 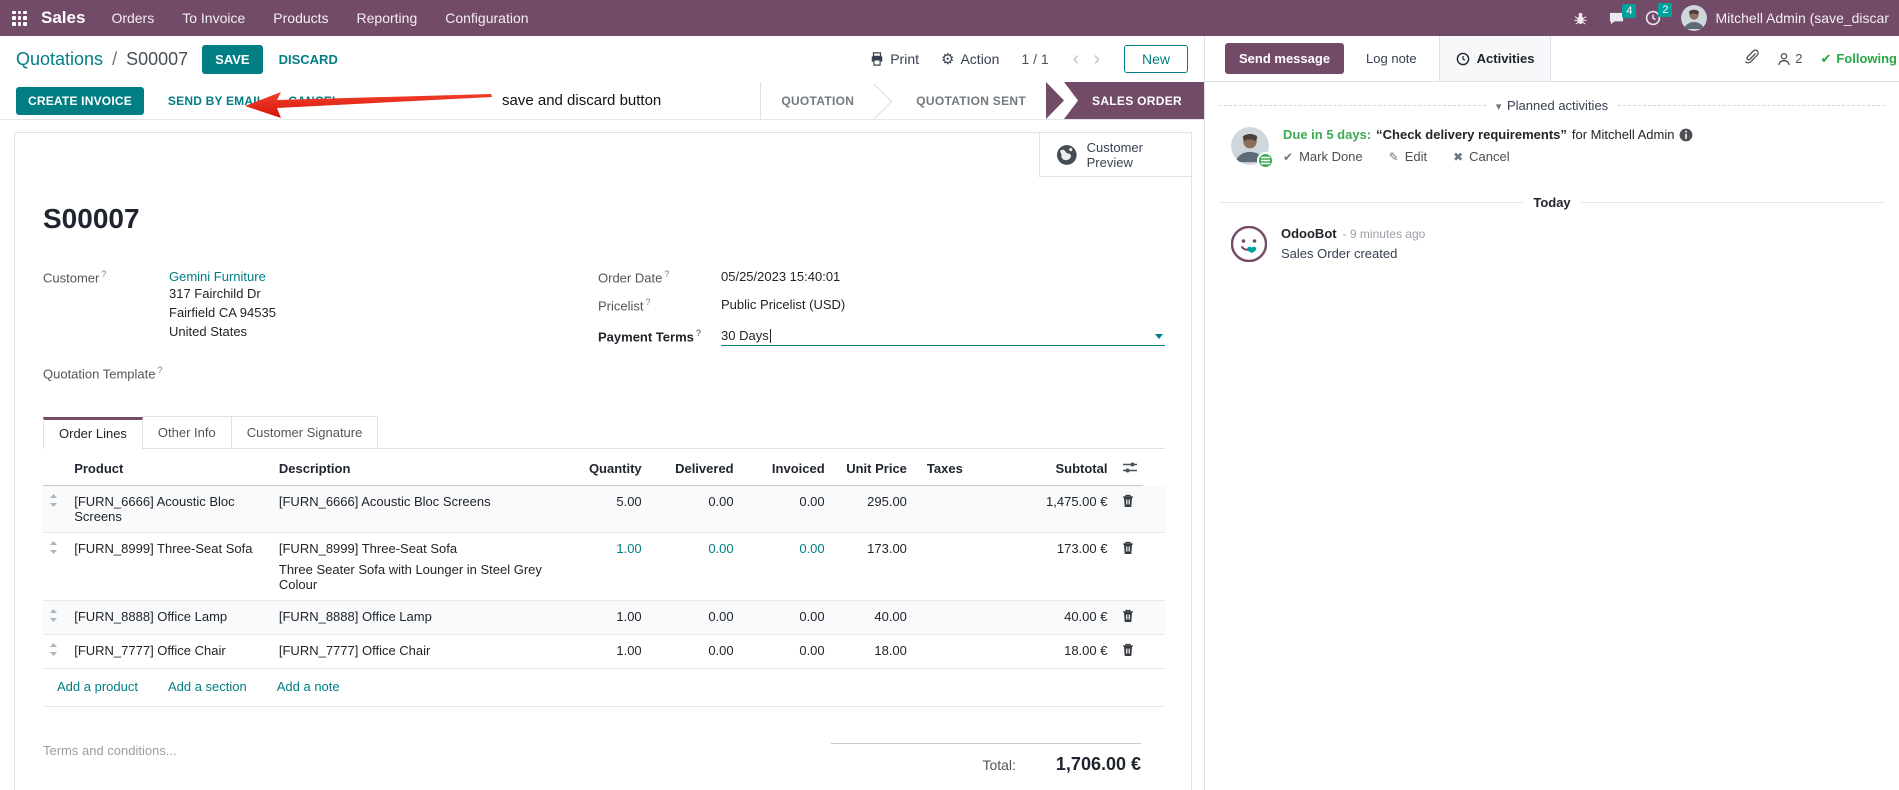 I want to click on followers-button: 2, so click(x=1789, y=58).